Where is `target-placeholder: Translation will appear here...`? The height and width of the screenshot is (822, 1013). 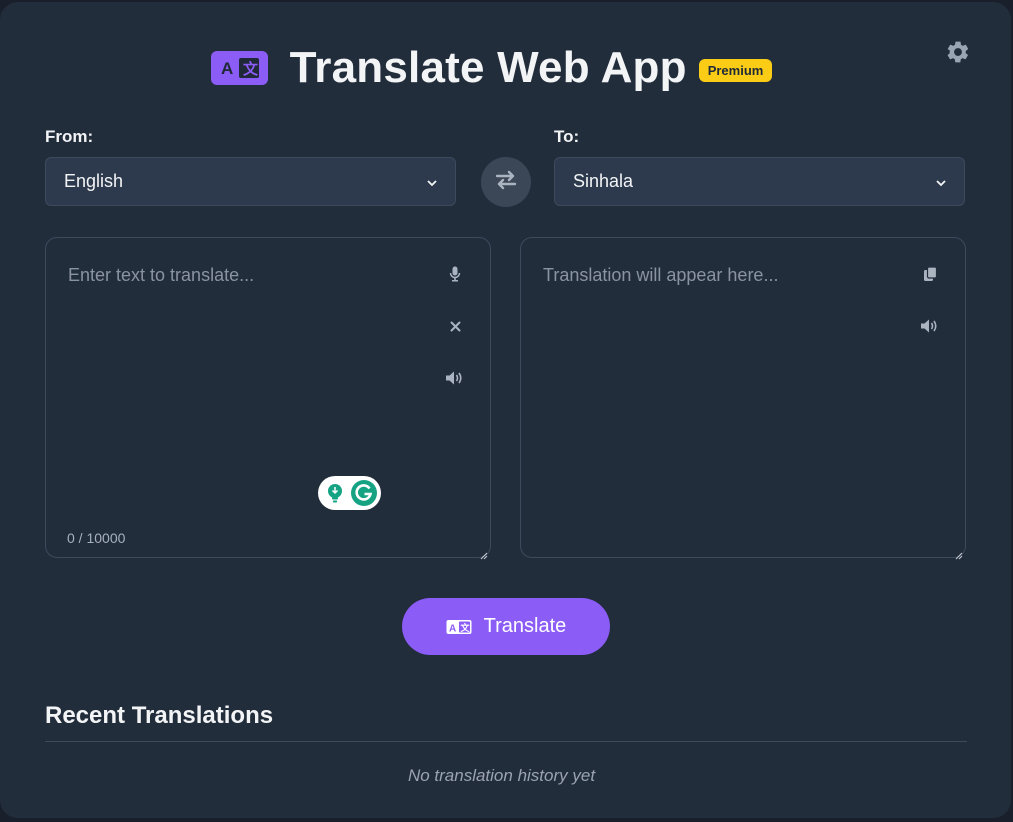
target-placeholder: Translation will appear here... is located at coordinates (661, 275).